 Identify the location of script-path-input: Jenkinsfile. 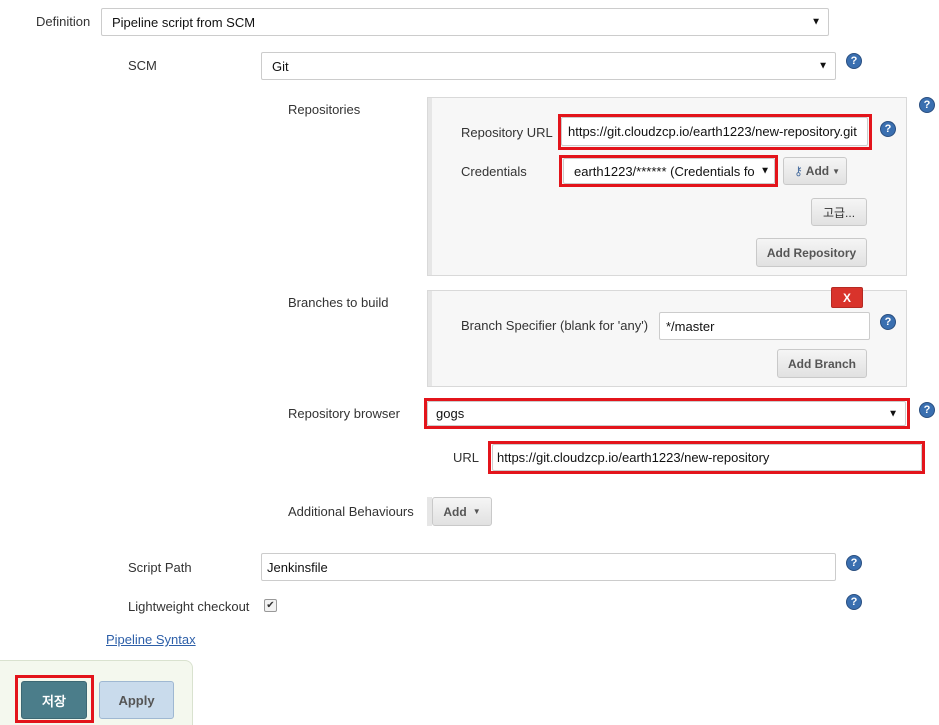
(548, 567).